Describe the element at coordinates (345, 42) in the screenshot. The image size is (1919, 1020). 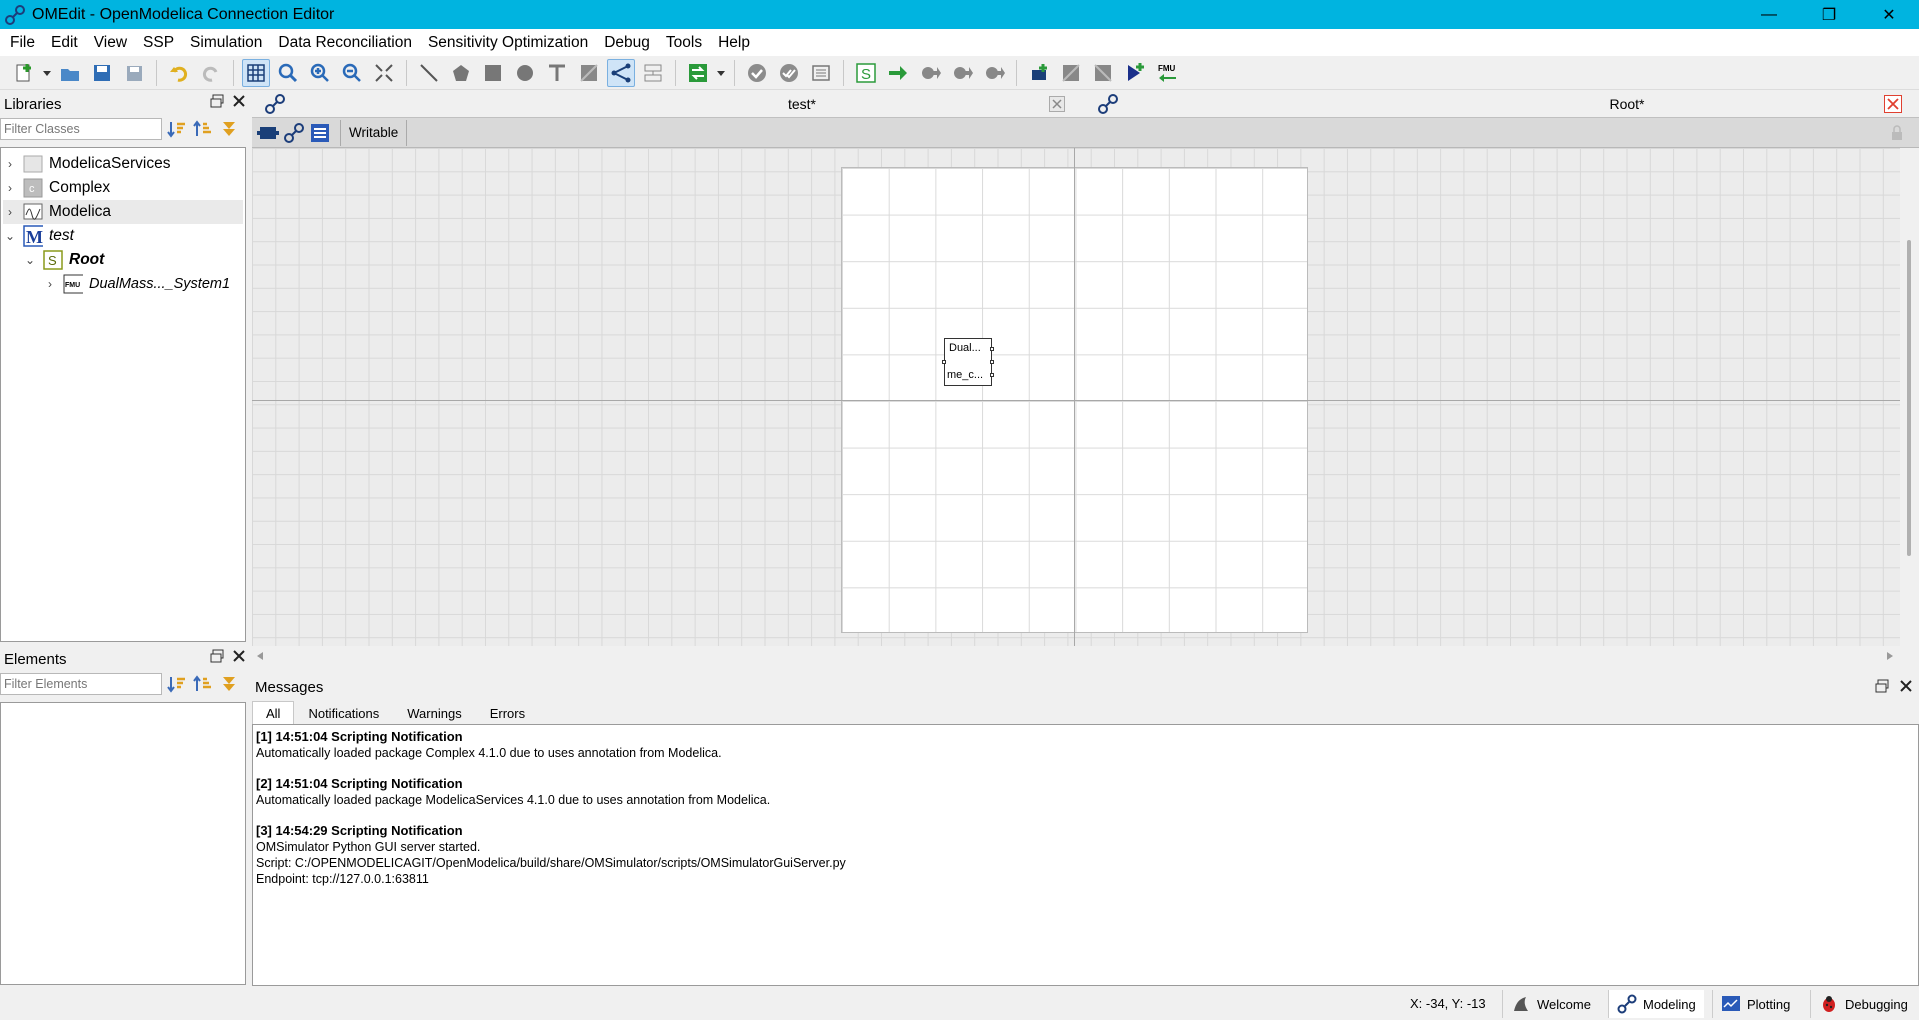
I see `menu-data-reconciliation: Data Reconciliation` at that location.